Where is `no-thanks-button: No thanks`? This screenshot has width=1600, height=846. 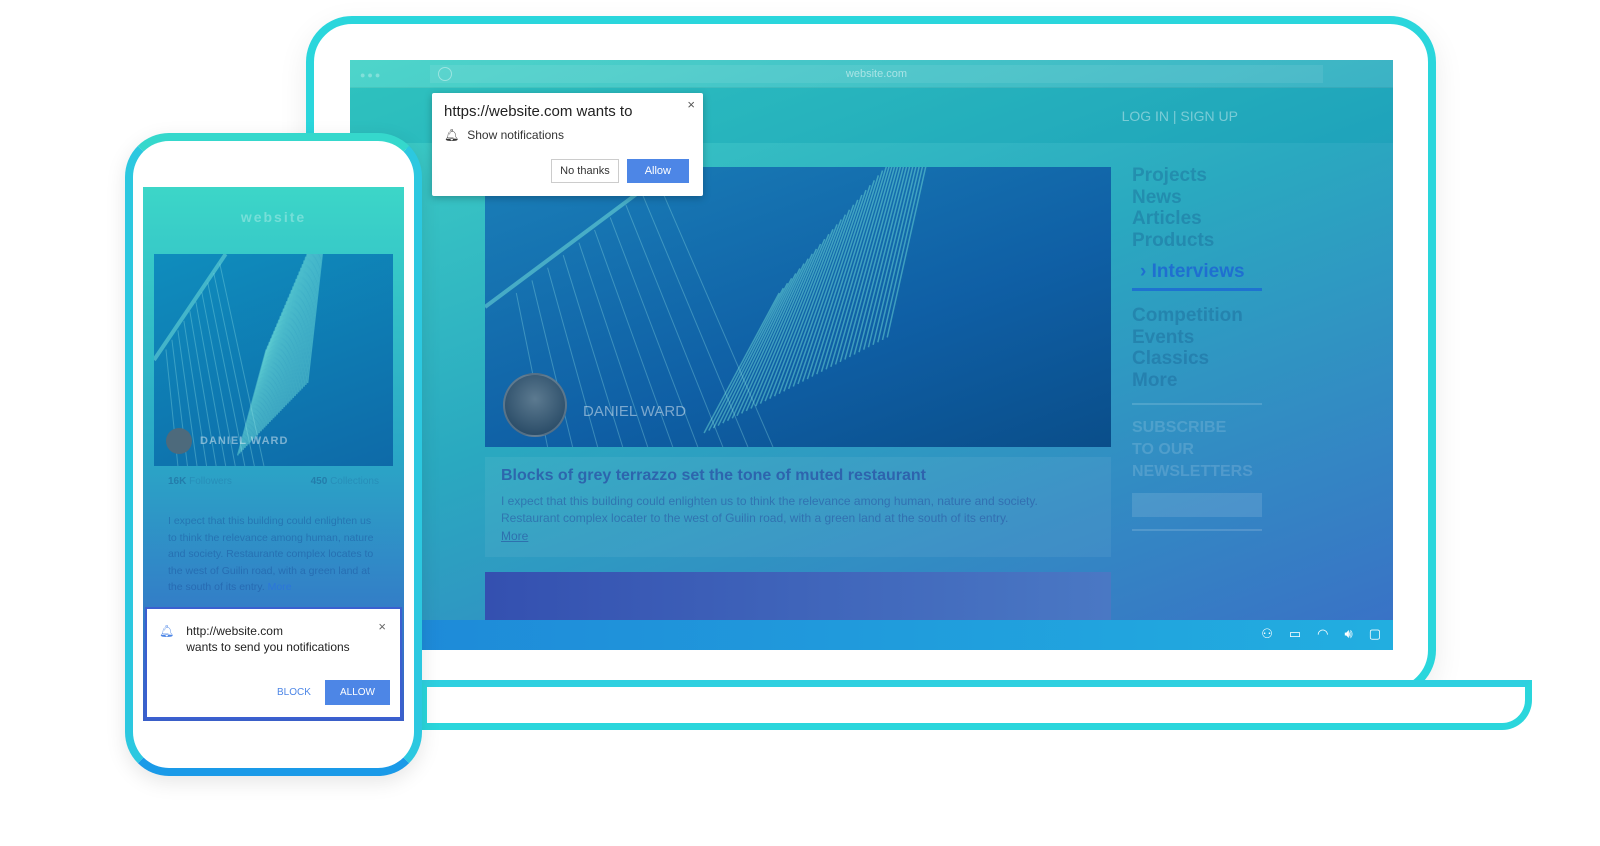 no-thanks-button: No thanks is located at coordinates (585, 171).